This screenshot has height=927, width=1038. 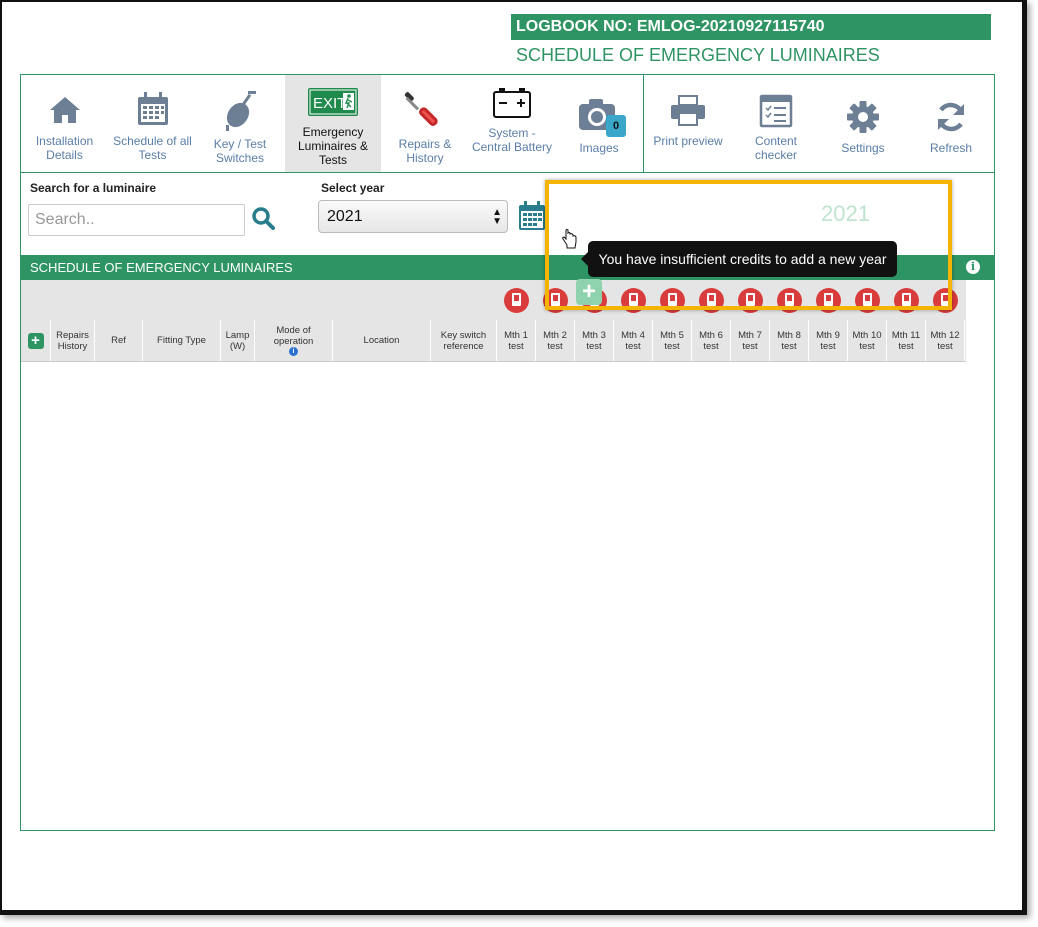 What do you see at coordinates (867, 340) in the screenshot?
I see `col-month-10: Mth 10 test` at bounding box center [867, 340].